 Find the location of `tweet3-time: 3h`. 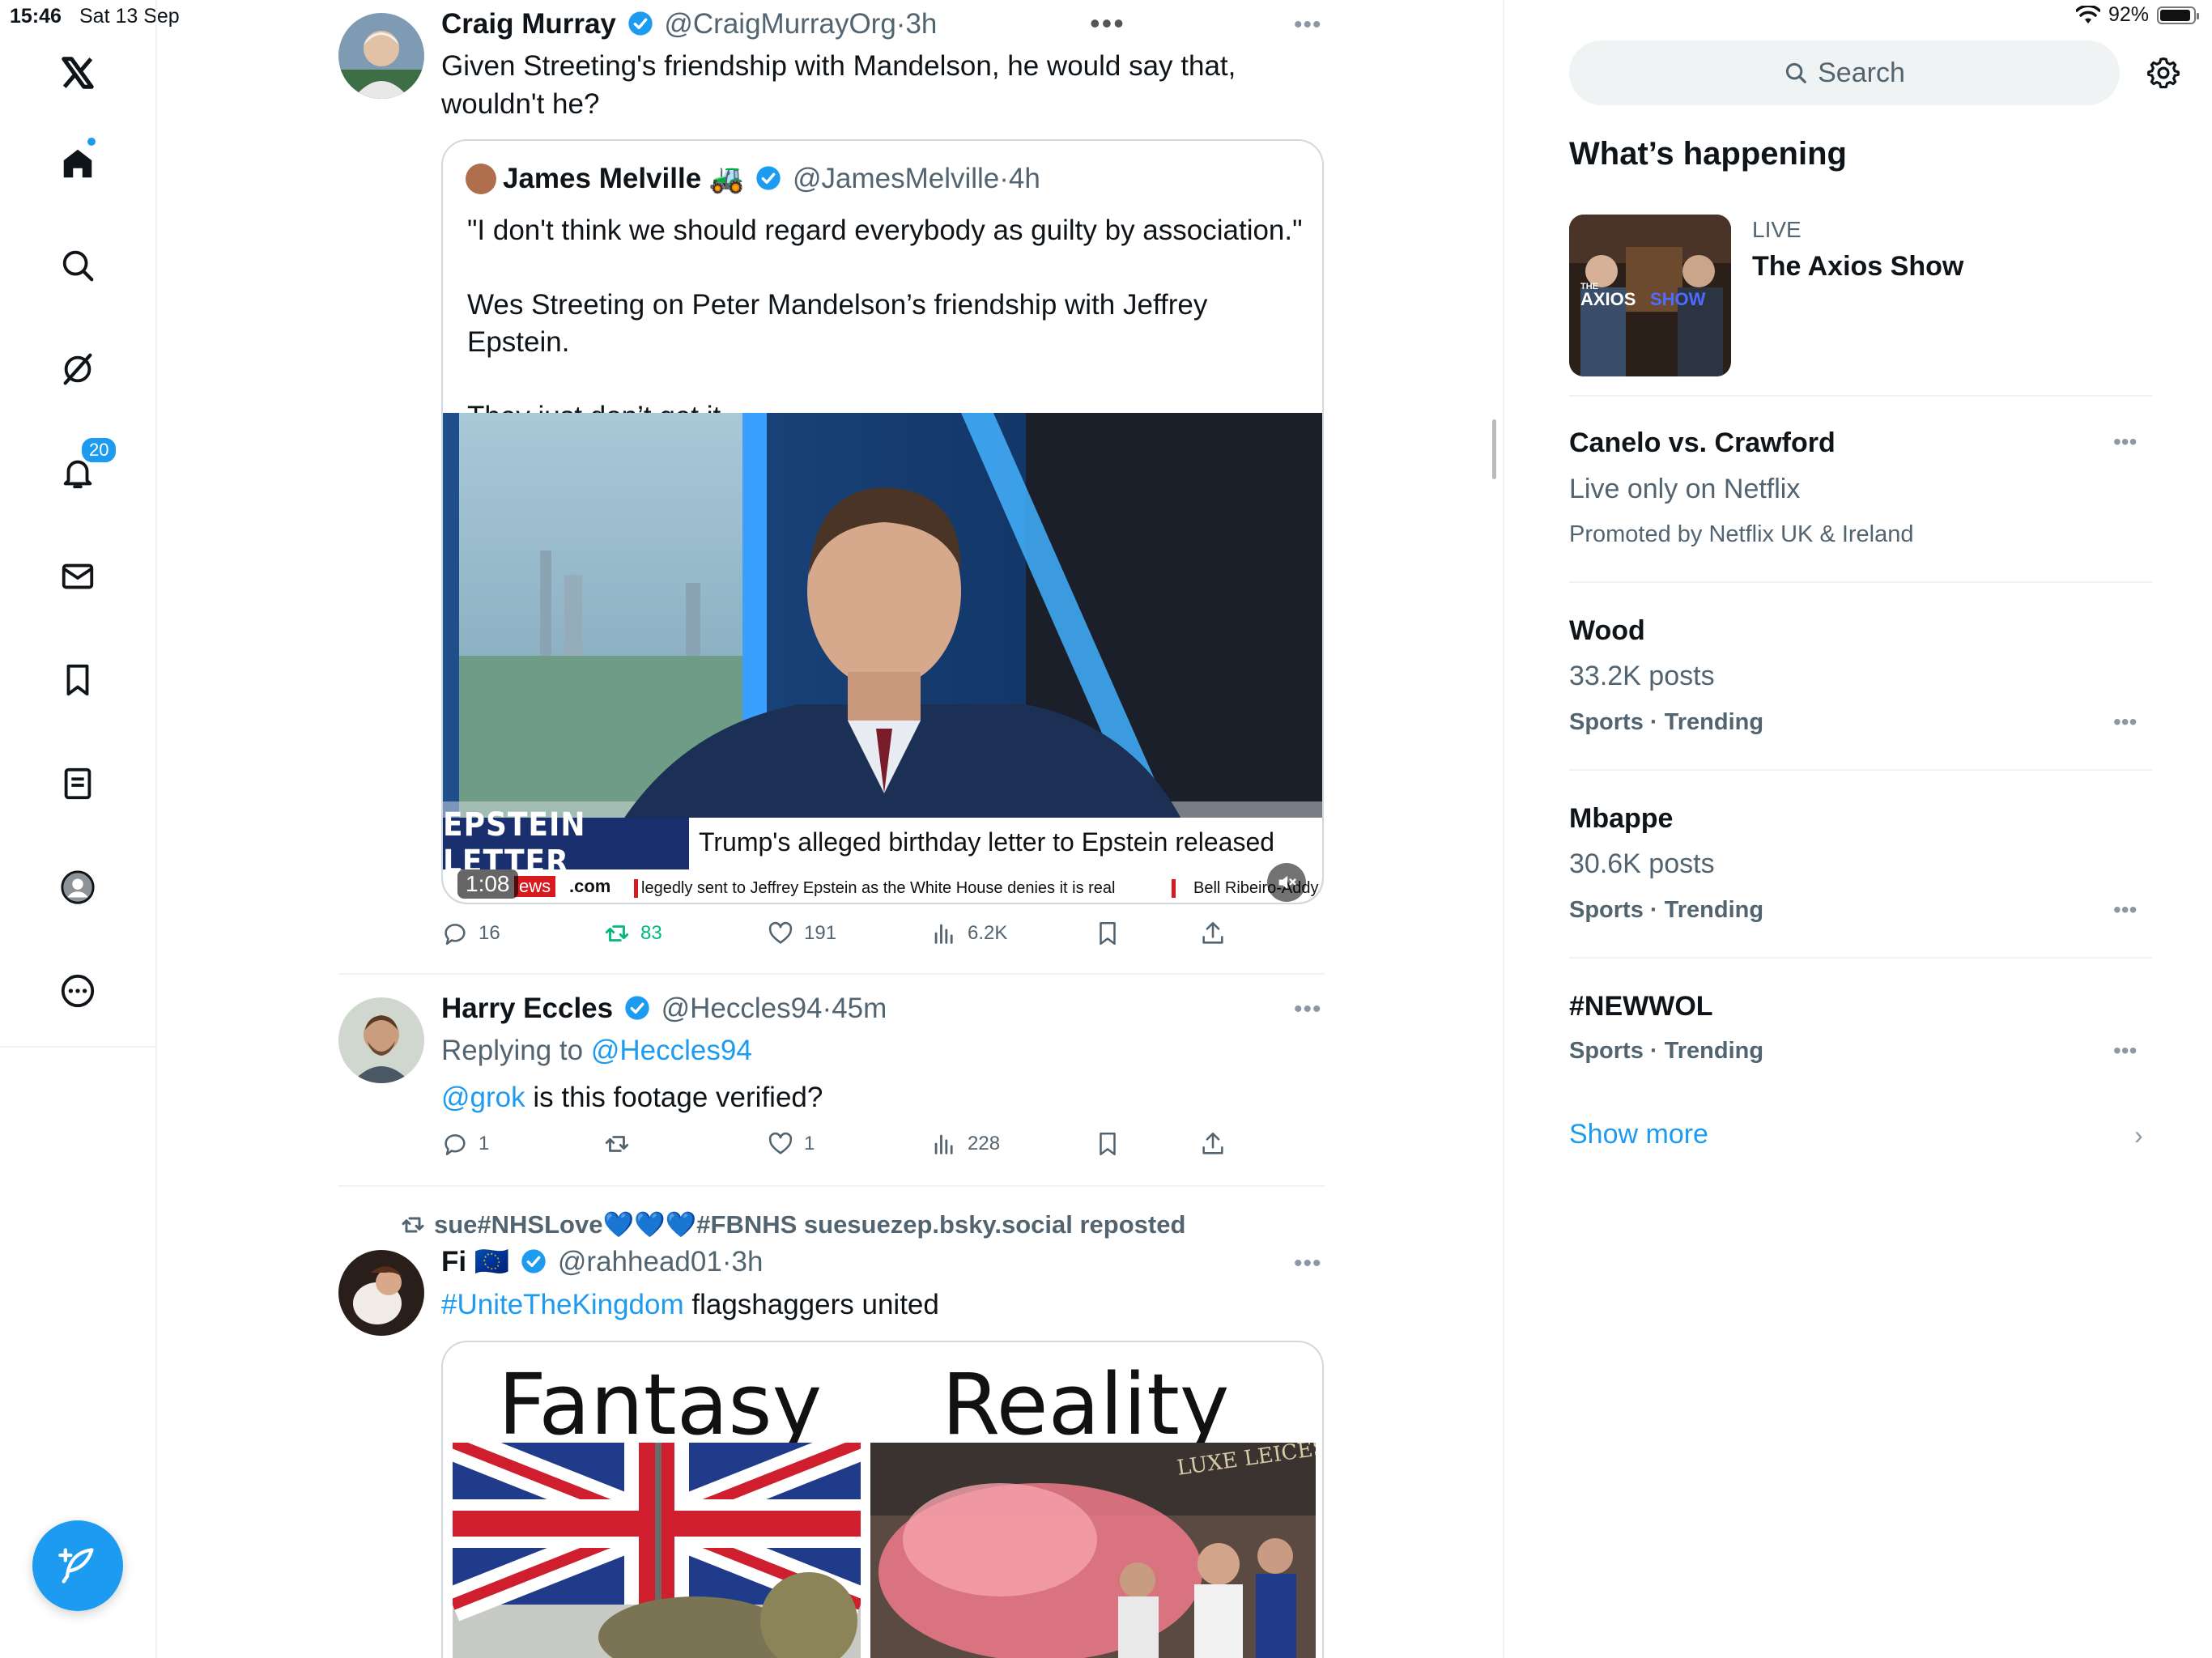

tweet3-time: 3h is located at coordinates (747, 1262).